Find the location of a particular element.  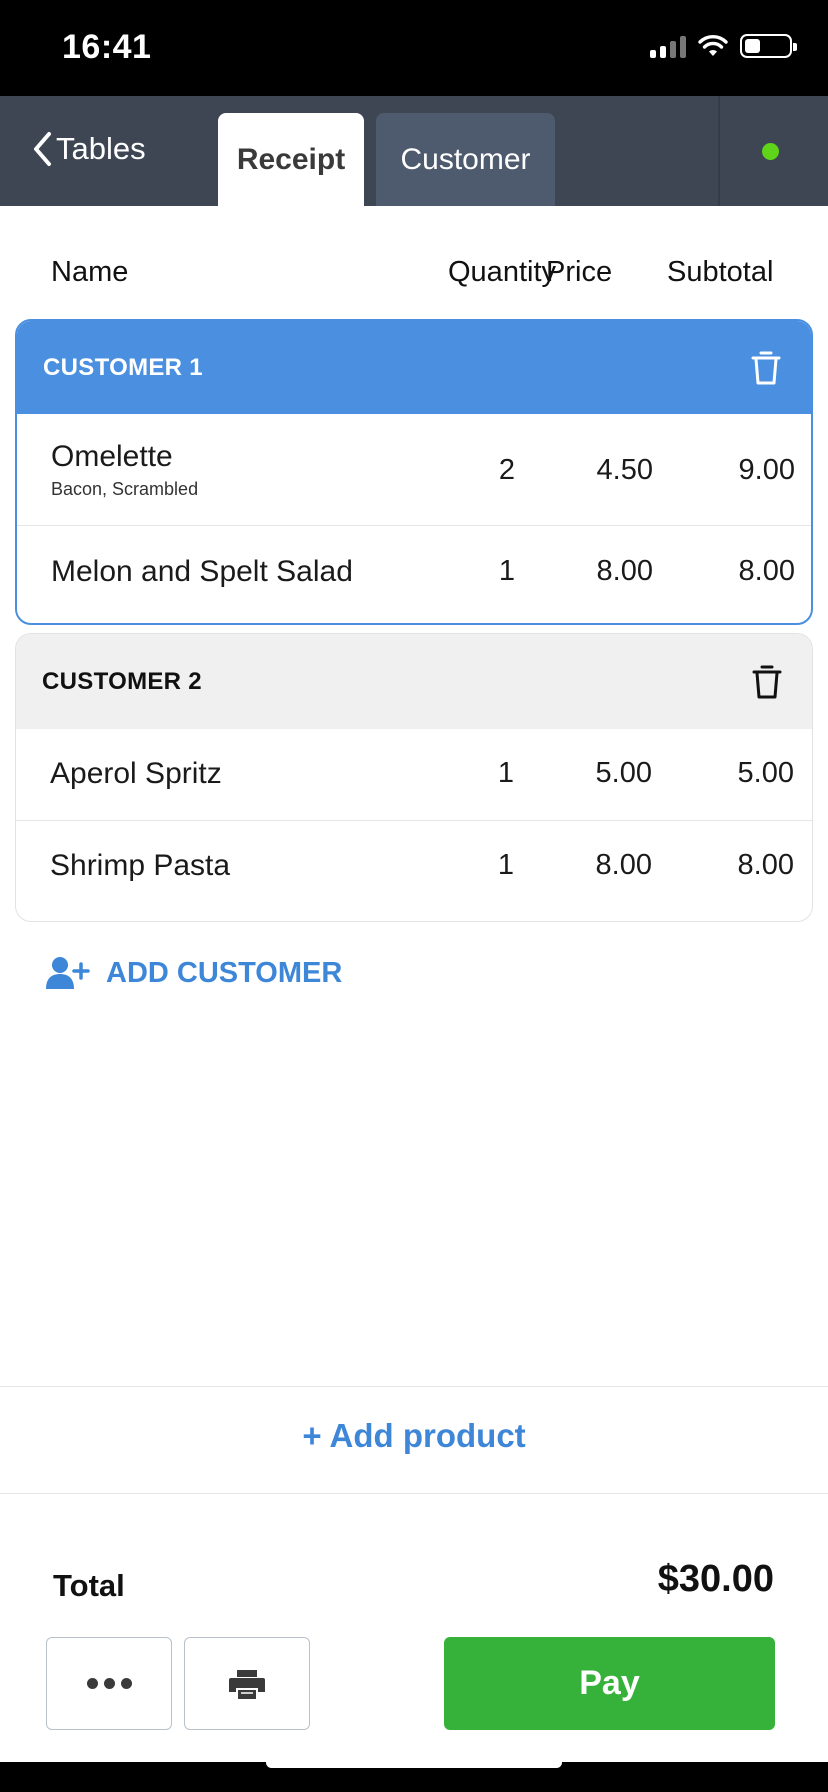

add-customer-button: ADD CUSTOMER is located at coordinates (194, 973).